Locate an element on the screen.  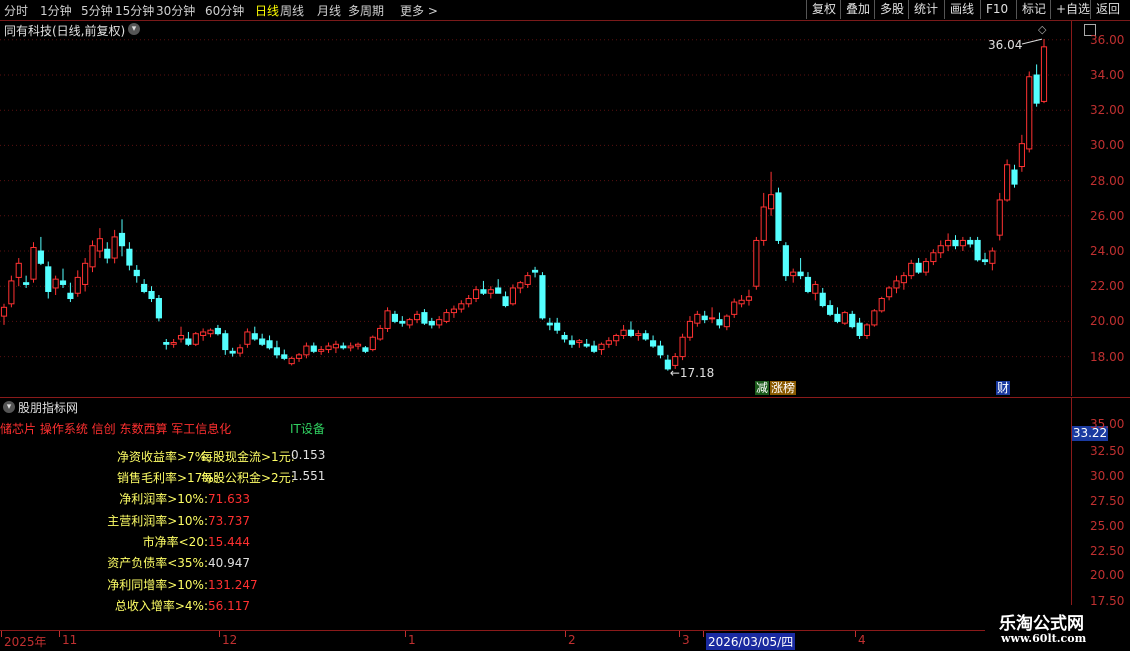
period-tab-0: 分时 is located at coordinates (16, 10).